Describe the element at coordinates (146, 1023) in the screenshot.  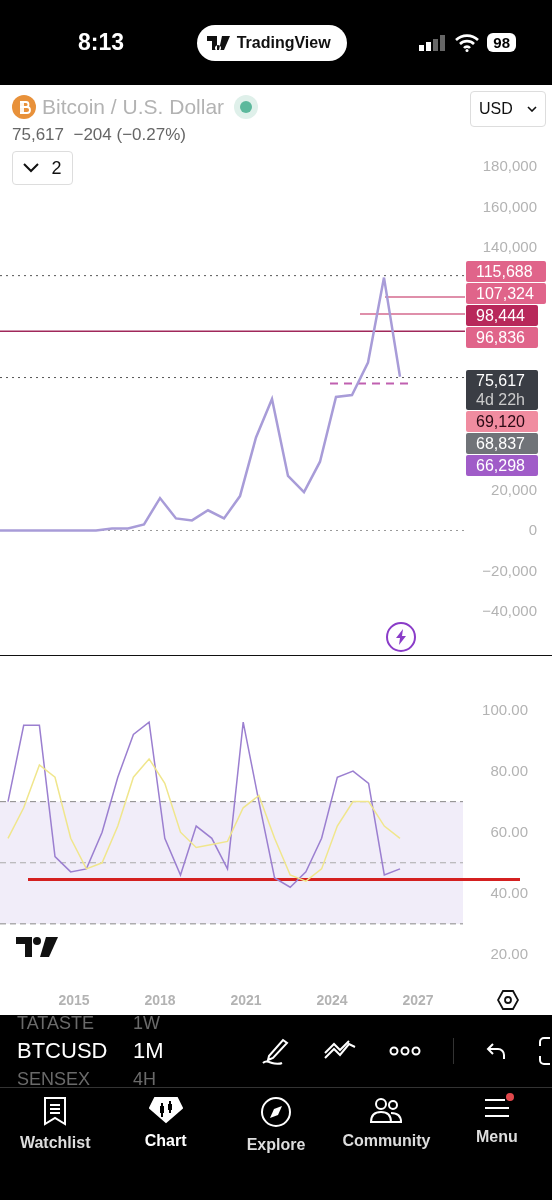
I see `interval: 1W` at that location.